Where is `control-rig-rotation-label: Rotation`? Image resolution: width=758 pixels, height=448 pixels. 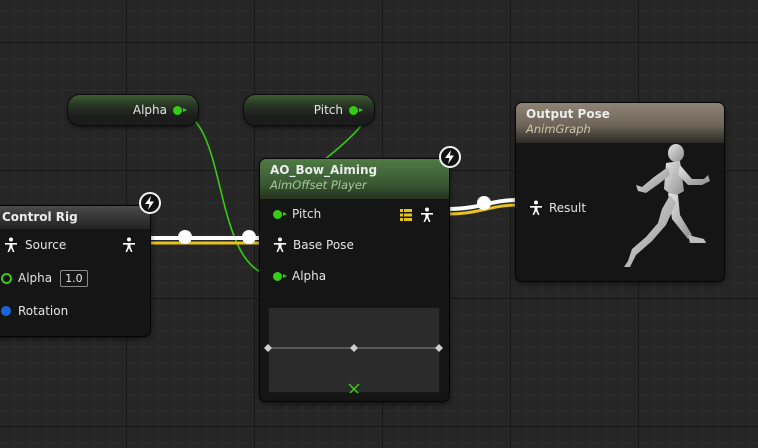
control-rig-rotation-label: Rotation is located at coordinates (43, 311).